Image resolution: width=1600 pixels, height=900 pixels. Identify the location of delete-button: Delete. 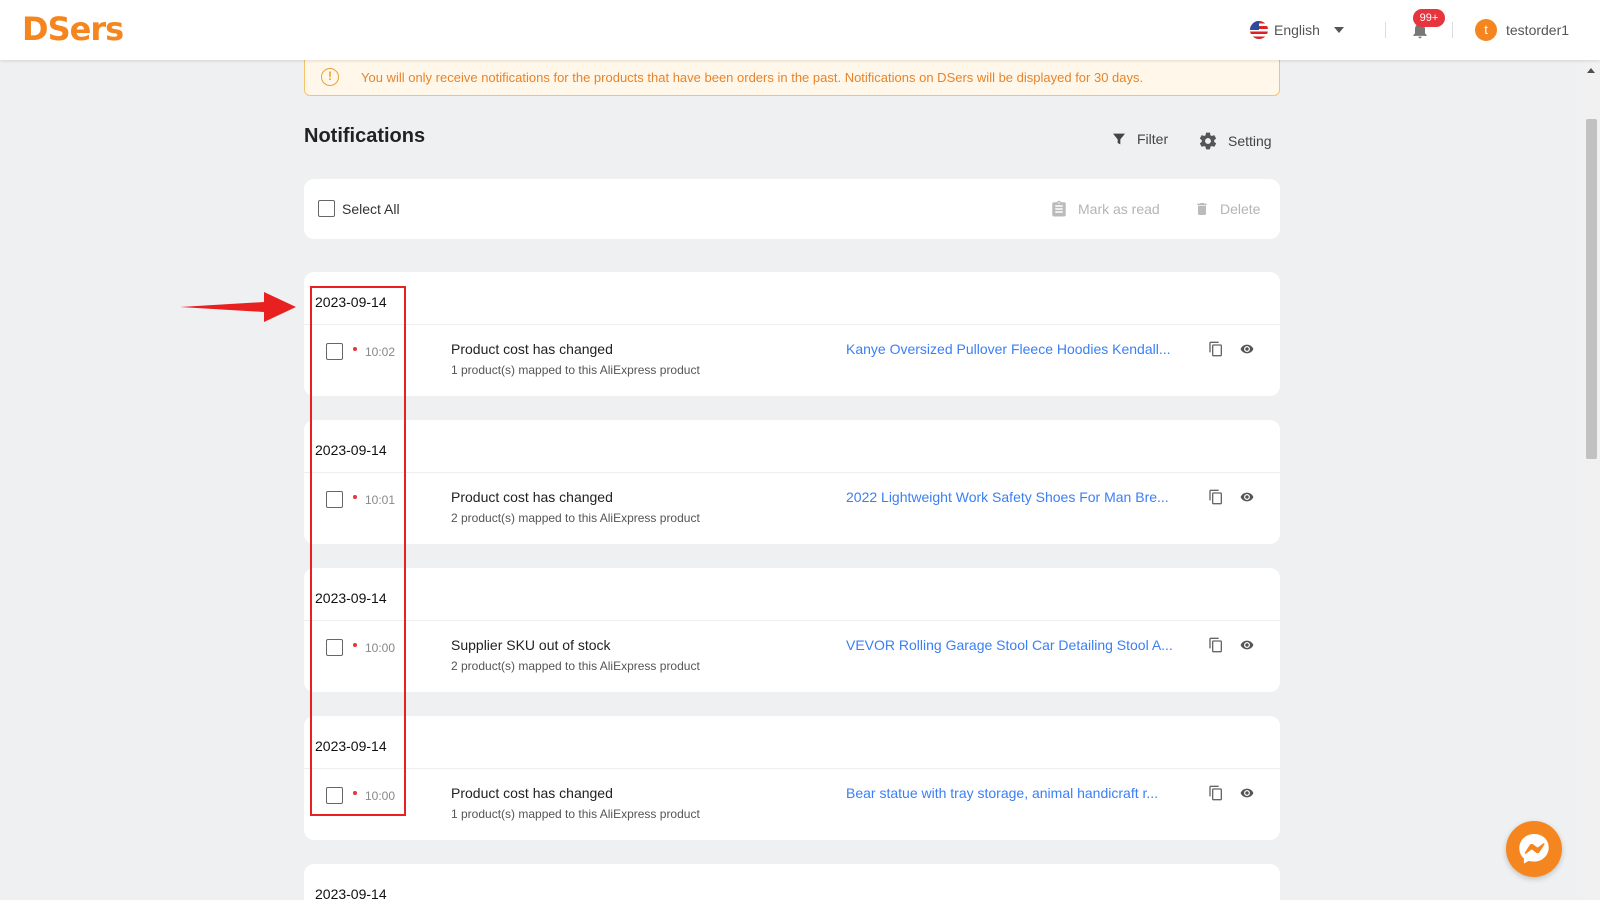
(1227, 209).